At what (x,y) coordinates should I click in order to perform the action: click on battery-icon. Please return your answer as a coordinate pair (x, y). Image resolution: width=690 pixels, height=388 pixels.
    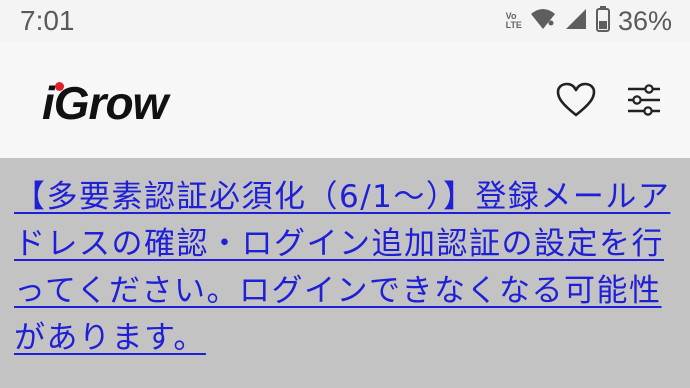
    Looking at the image, I should click on (602, 21).